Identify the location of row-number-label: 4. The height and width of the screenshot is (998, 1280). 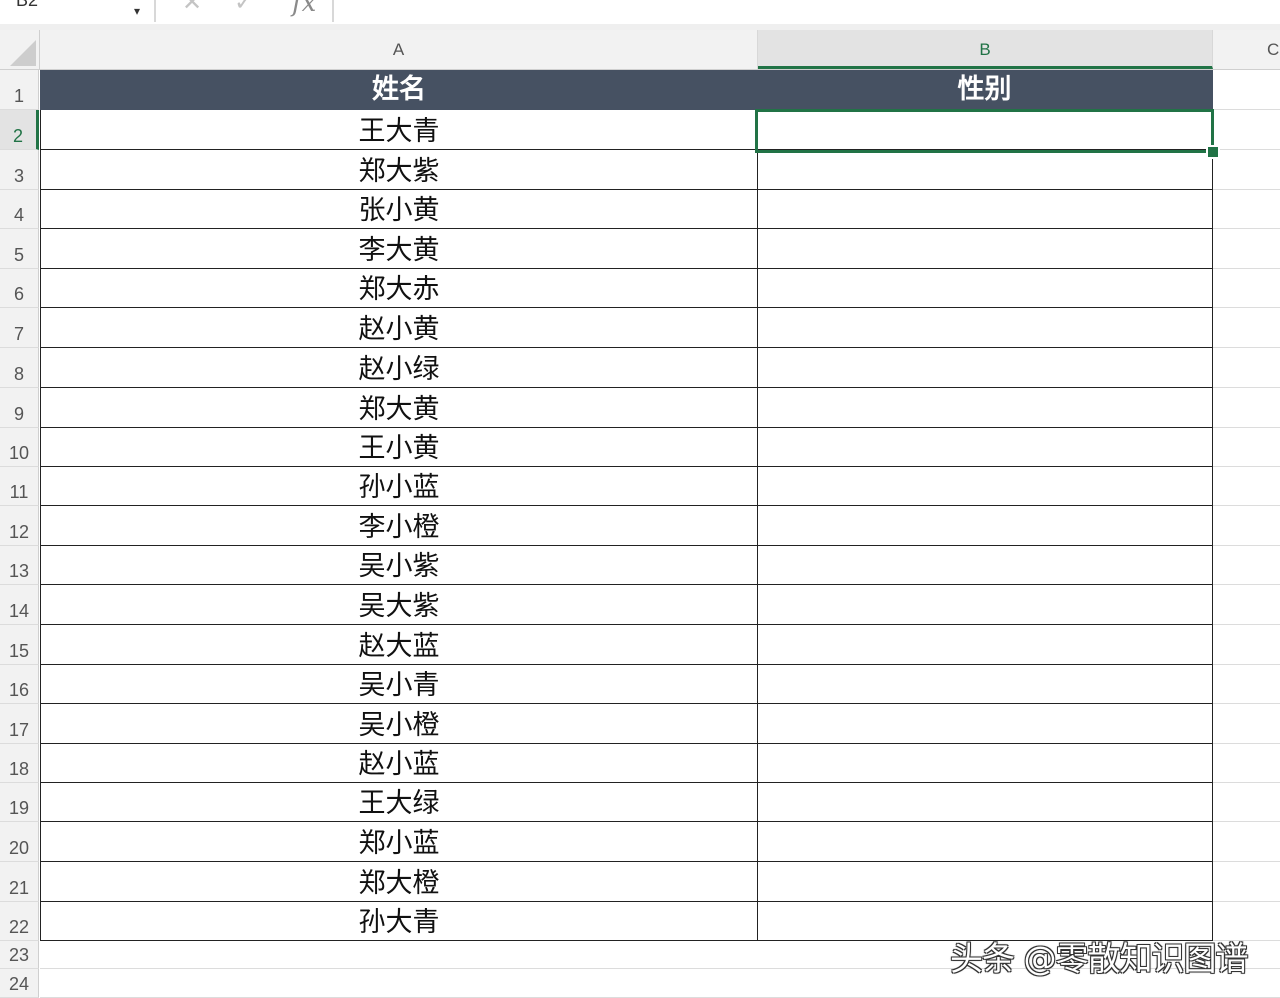
(18, 215).